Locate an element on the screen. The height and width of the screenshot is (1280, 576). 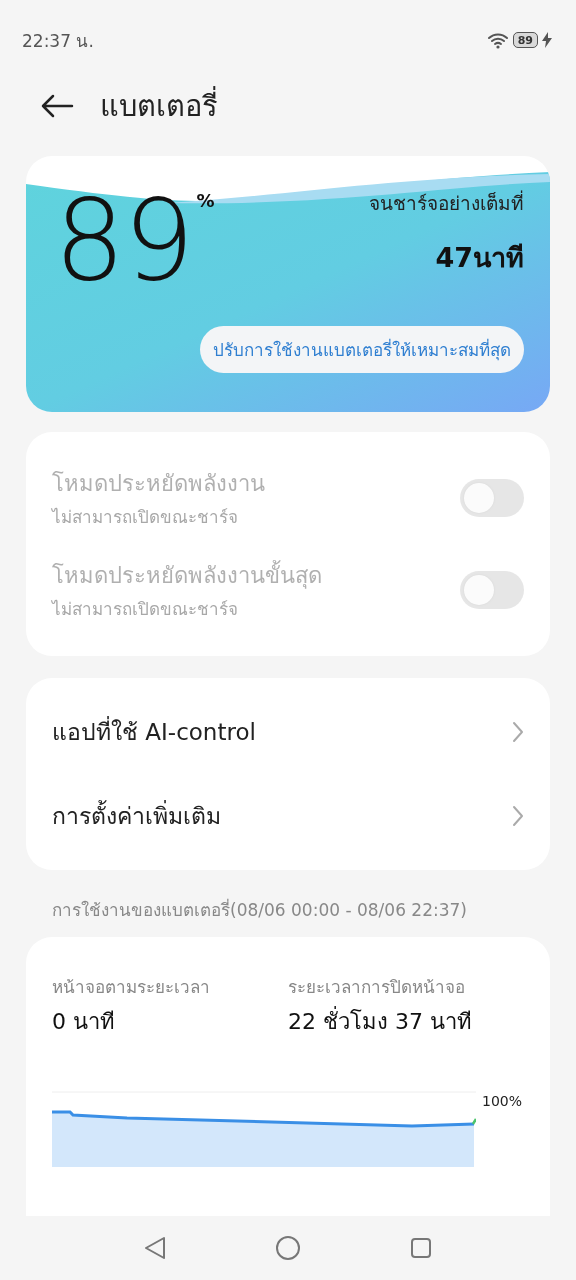
stat-label: หน้าจอตามระยะเวลา is located at coordinates (131, 987).